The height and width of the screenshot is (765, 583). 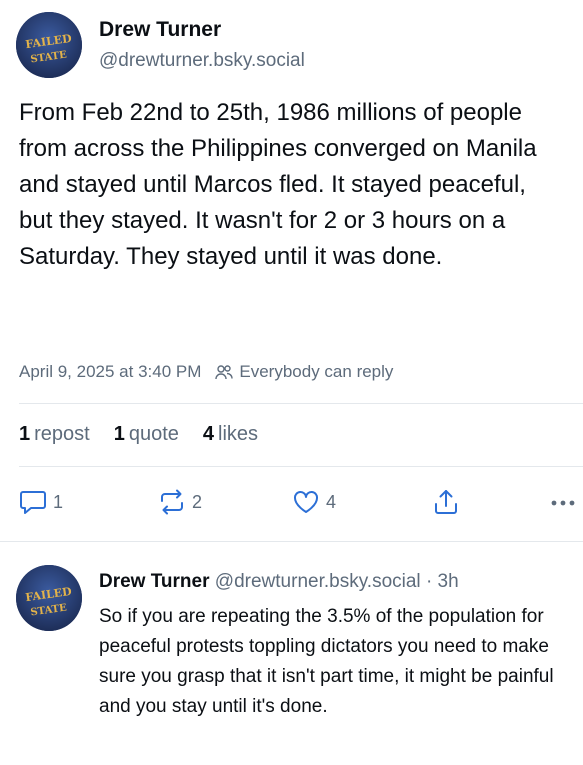 What do you see at coordinates (62, 434) in the screenshot?
I see `reposts-label: repost` at bounding box center [62, 434].